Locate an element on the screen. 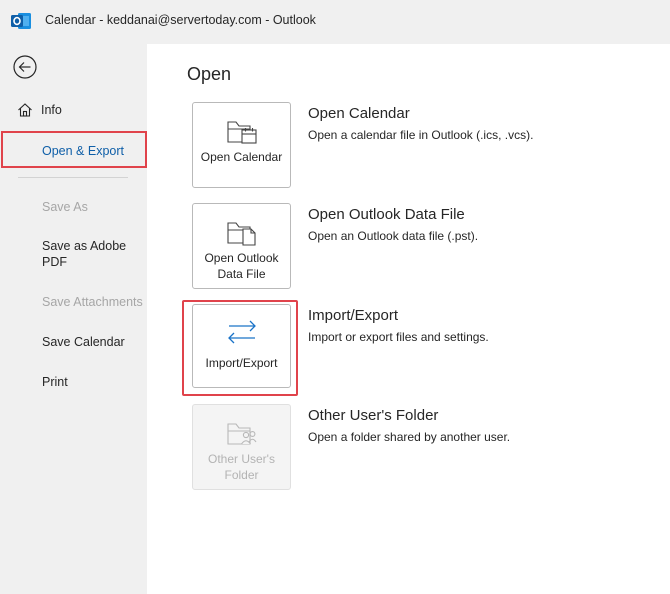 This screenshot has width=670, height=594. back-arrow-icon is located at coordinates (25, 67).